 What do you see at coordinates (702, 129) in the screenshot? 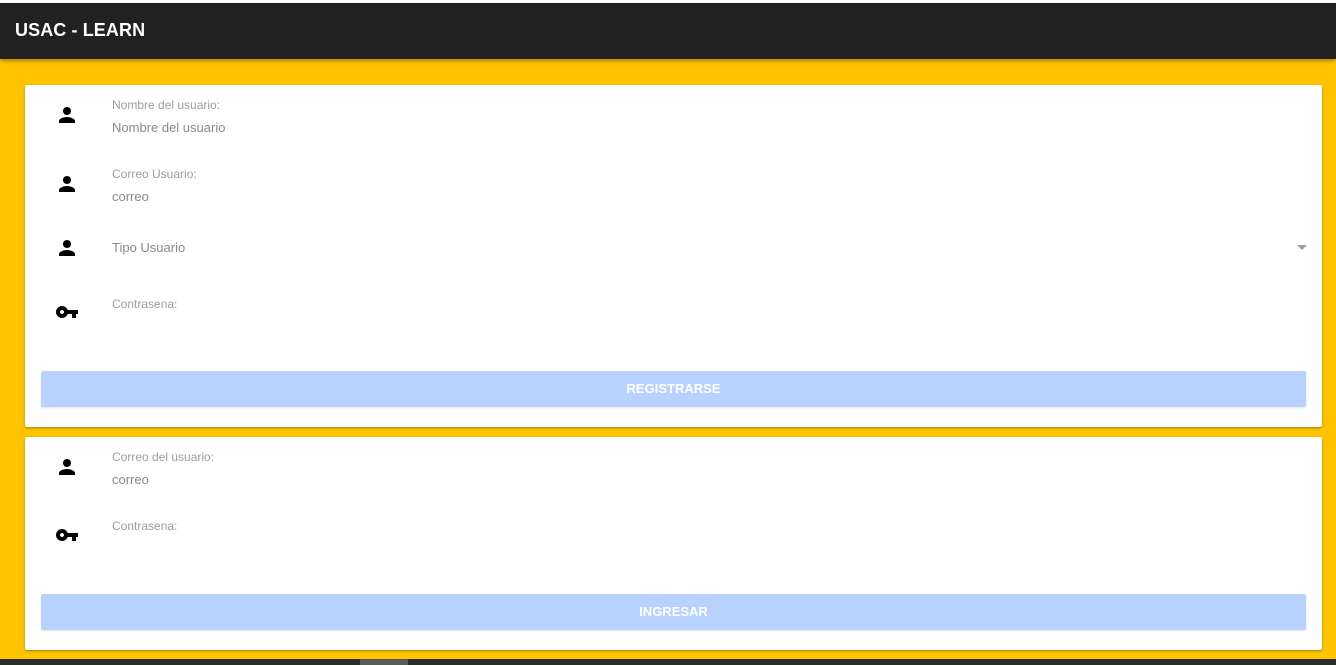
I see `name-input: Nombre del usuario` at bounding box center [702, 129].